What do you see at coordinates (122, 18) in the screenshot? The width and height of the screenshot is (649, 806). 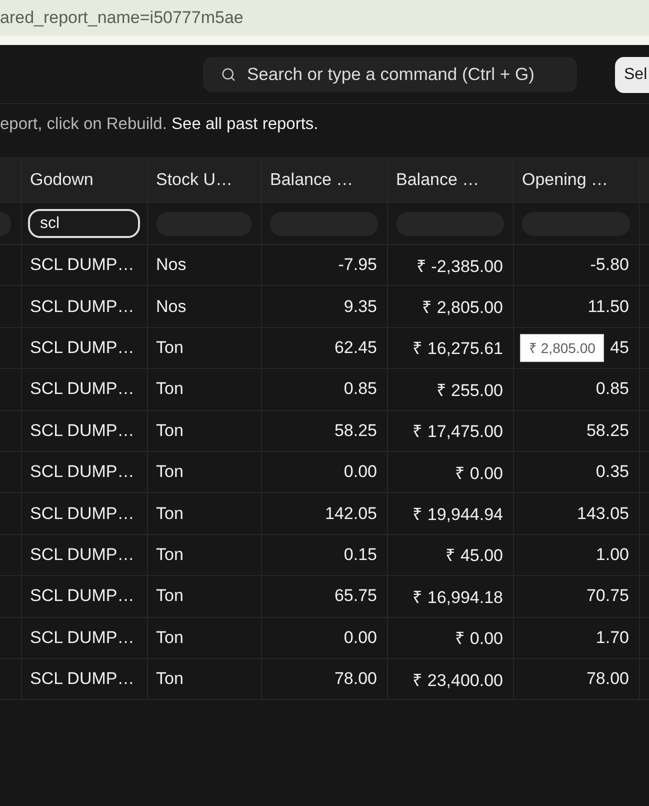 I see `url-text: ared_report_name=i50777m5ae` at bounding box center [122, 18].